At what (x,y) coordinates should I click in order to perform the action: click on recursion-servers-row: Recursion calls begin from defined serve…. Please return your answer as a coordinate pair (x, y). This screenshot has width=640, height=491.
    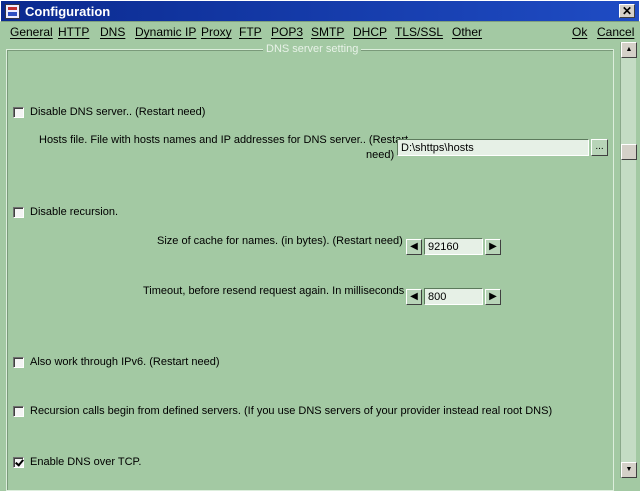
    Looking at the image, I should click on (282, 411).